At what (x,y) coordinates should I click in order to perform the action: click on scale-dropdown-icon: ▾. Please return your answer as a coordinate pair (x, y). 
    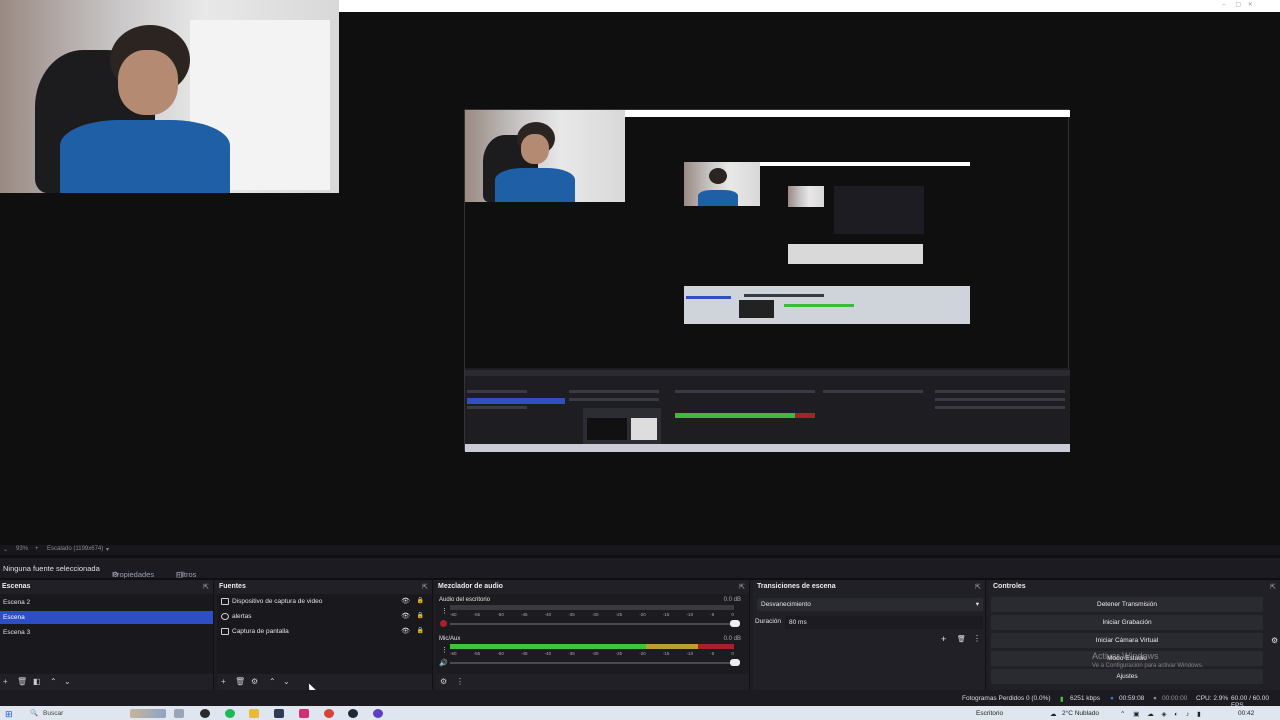
    Looking at the image, I should click on (107, 549).